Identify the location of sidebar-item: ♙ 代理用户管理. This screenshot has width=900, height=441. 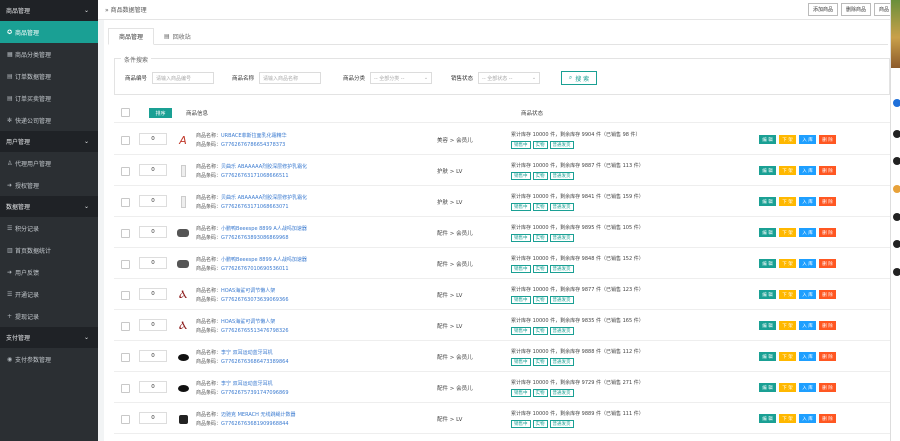
(49, 163).